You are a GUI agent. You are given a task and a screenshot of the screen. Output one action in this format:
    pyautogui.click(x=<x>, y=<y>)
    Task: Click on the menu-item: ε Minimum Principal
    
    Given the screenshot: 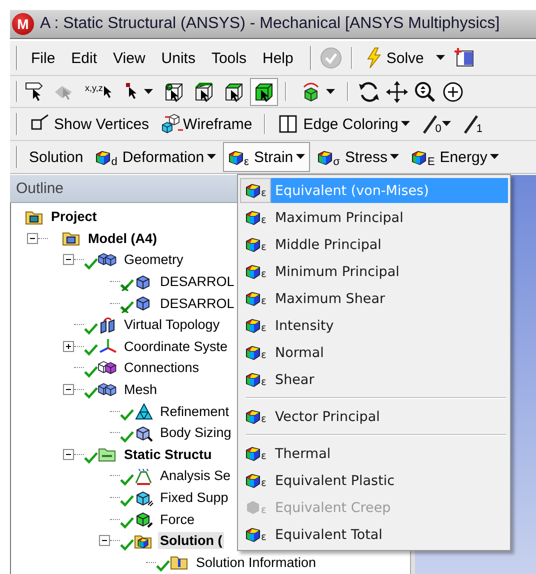 What is the action you would take?
    pyautogui.click(x=374, y=271)
    